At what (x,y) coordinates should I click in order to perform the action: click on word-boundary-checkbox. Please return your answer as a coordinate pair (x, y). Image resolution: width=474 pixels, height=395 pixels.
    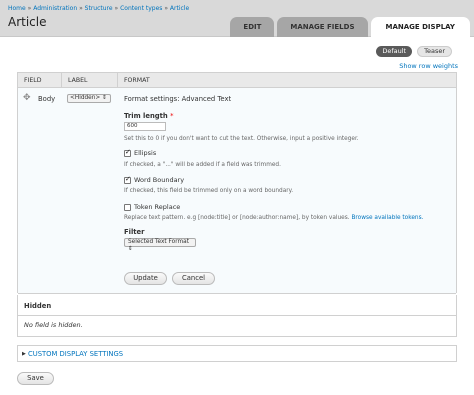
    Looking at the image, I should click on (127, 179).